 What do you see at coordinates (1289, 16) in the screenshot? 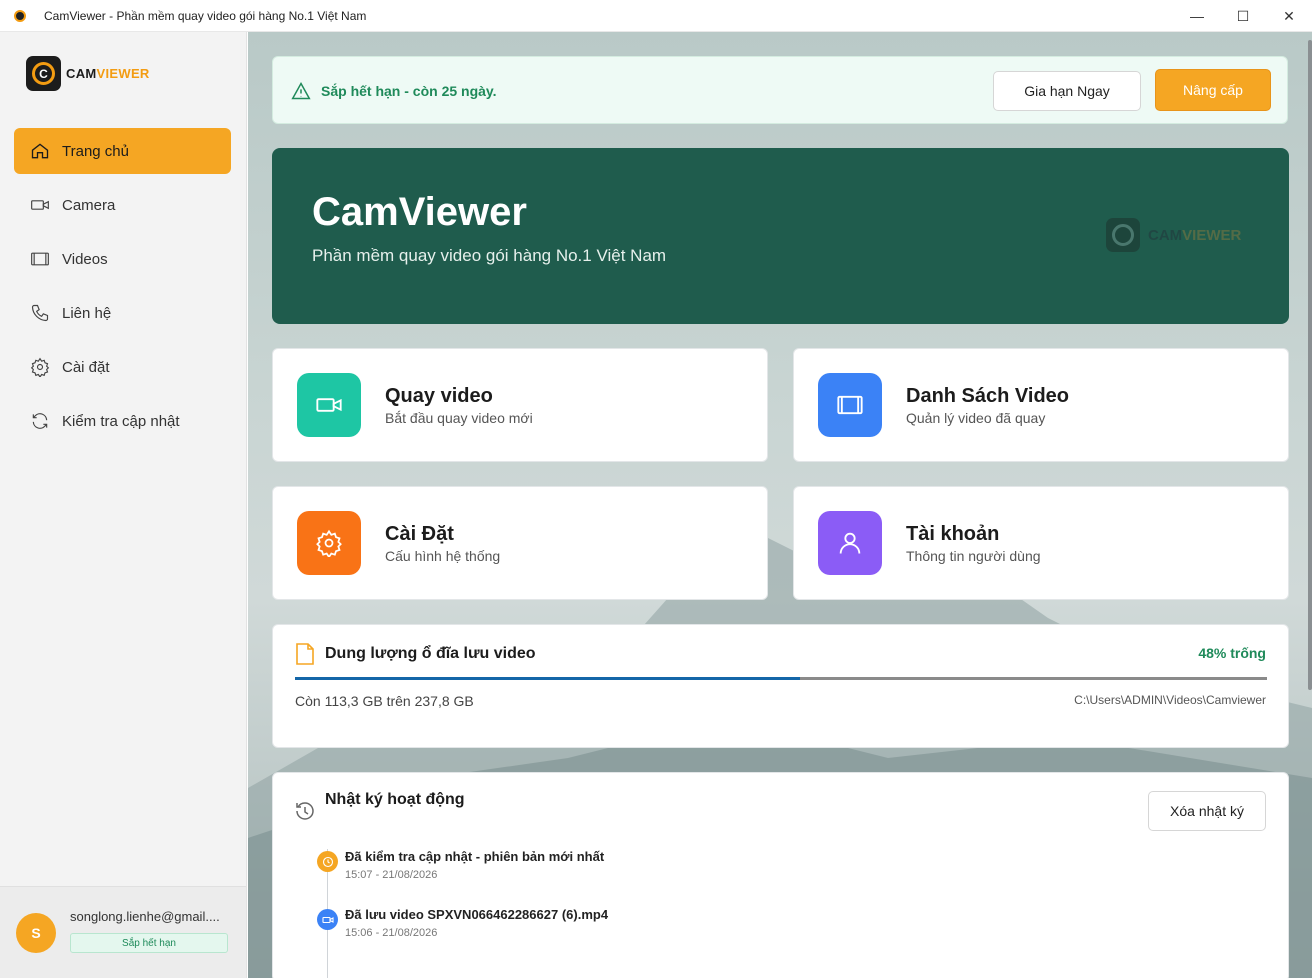
I see `close-button: ✕` at bounding box center [1289, 16].